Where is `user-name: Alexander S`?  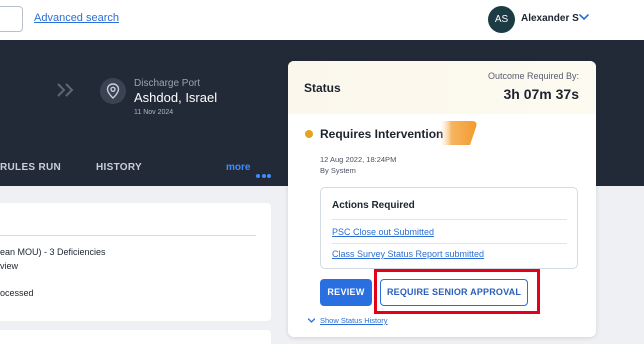 user-name: Alexander S is located at coordinates (550, 18).